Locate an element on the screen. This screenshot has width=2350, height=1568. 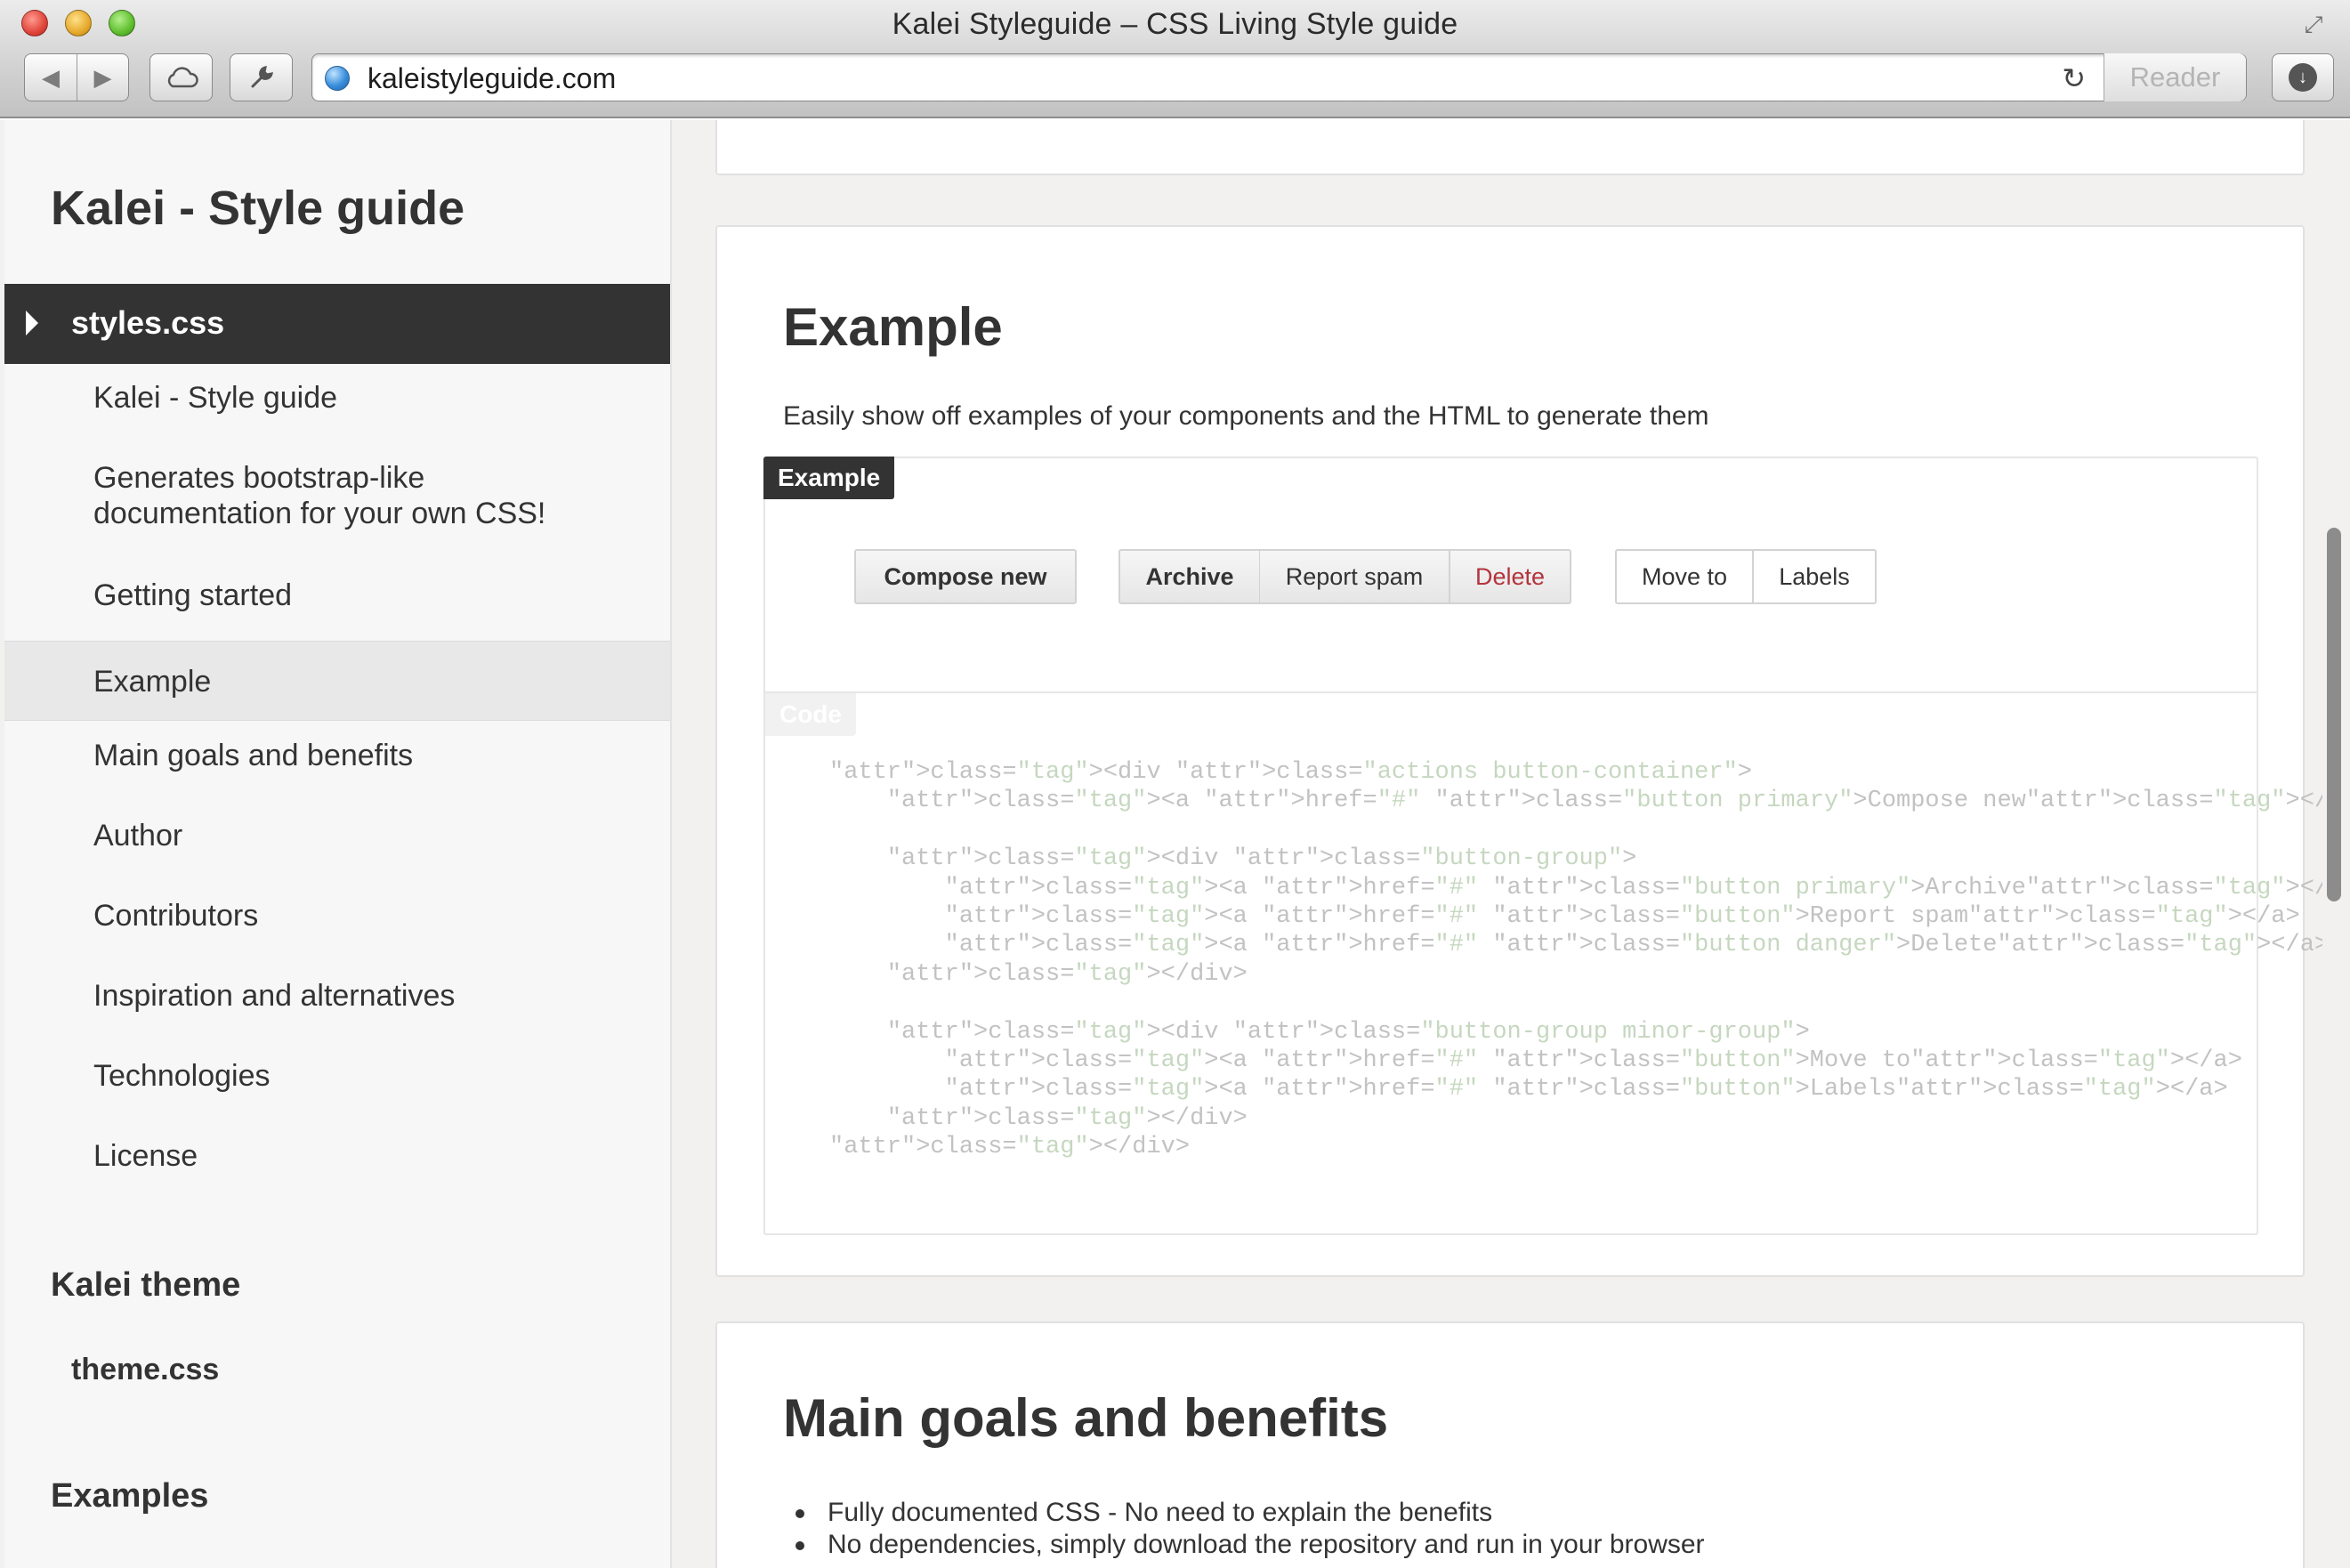
sidebar-item-main-goals: Main goals and benefits is located at coordinates (337, 755).